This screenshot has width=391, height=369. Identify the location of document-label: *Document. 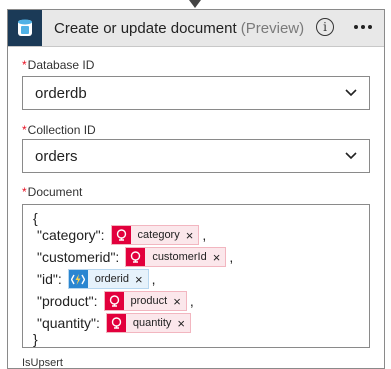
(52, 192).